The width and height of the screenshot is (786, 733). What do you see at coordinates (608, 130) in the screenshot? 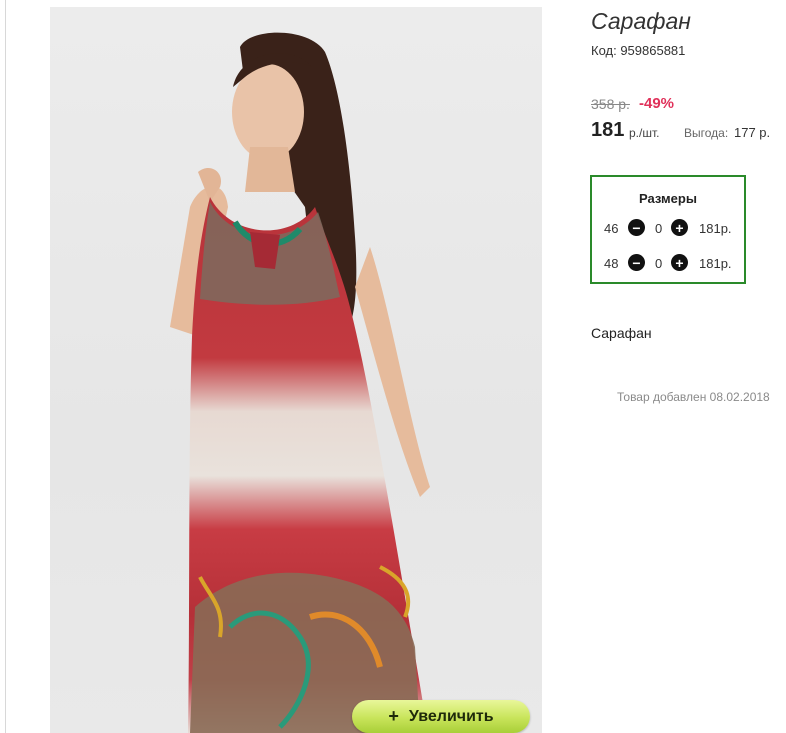
I see `current-price: 181` at bounding box center [608, 130].